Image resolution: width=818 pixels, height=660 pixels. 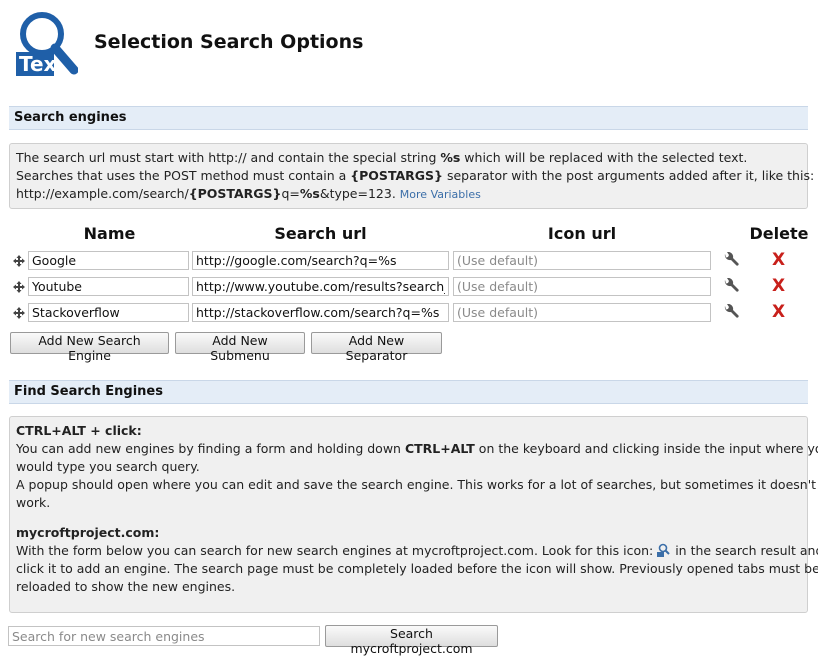 What do you see at coordinates (38, 64) in the screenshot?
I see `logo-text: Tex` at bounding box center [38, 64].